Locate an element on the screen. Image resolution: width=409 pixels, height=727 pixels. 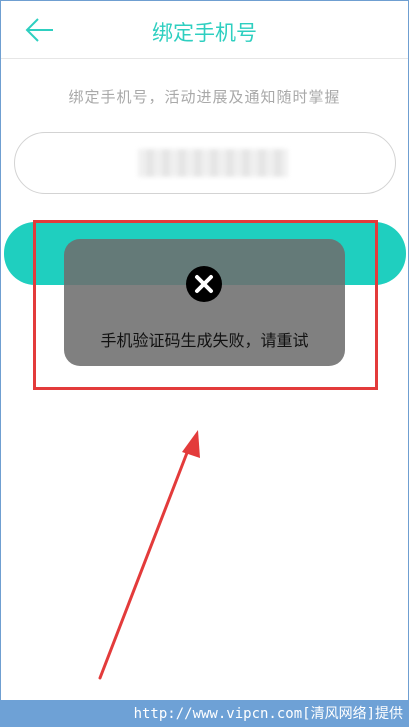
top-bar: 绑定手机号 is located at coordinates (204, 30).